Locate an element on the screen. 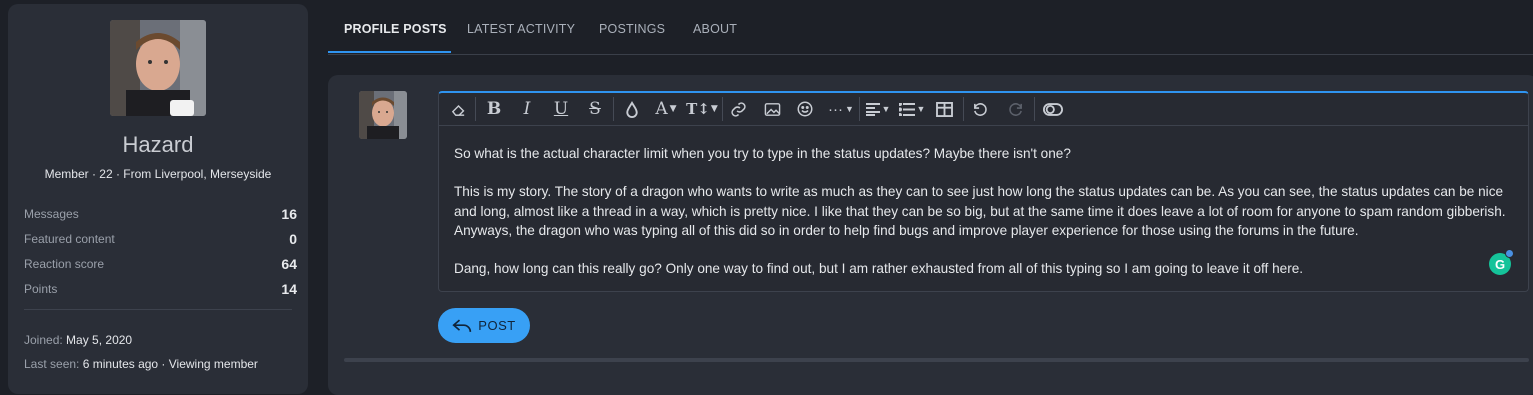  underline-icon: U is located at coordinates (561, 109).